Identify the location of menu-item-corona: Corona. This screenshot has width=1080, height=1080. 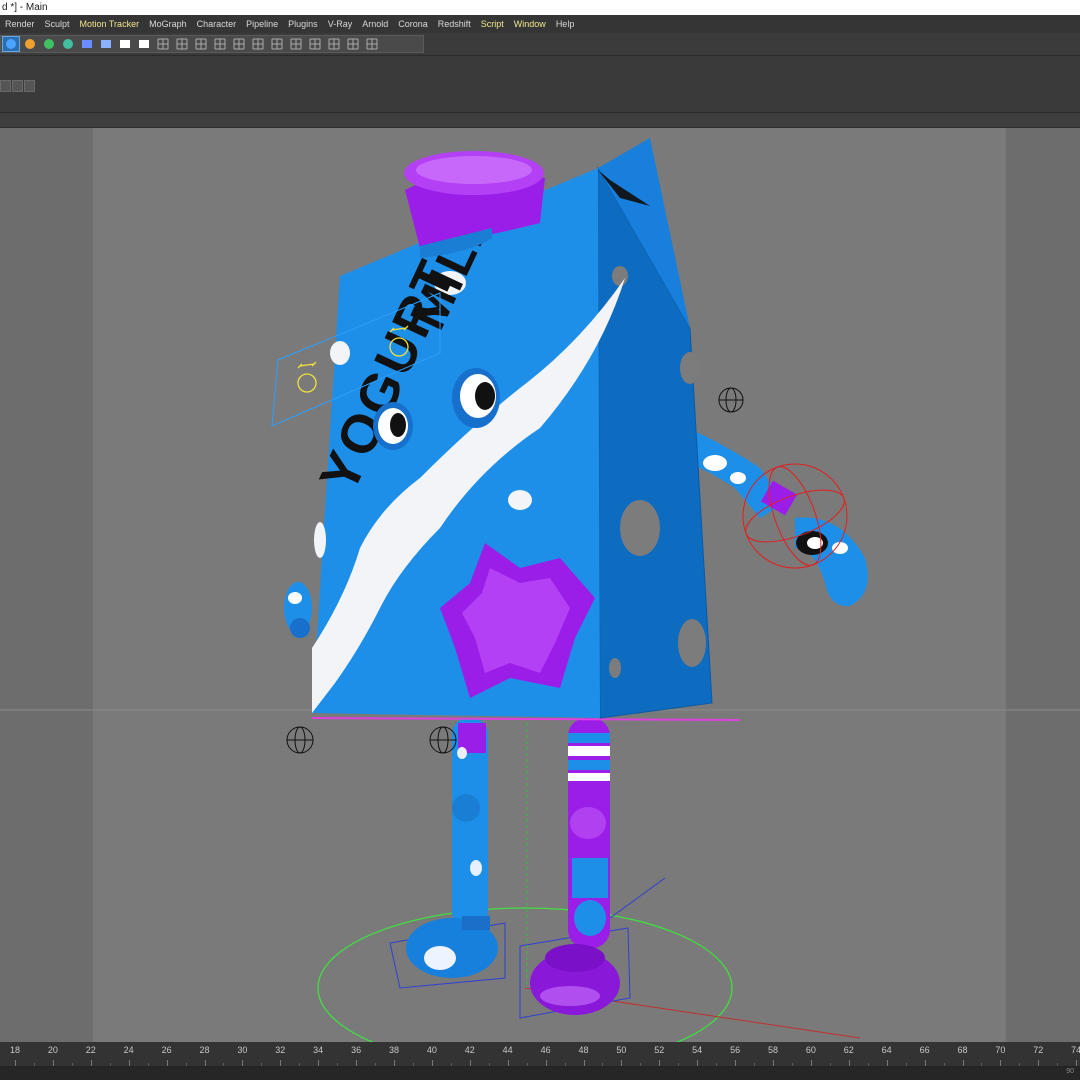
(413, 24).